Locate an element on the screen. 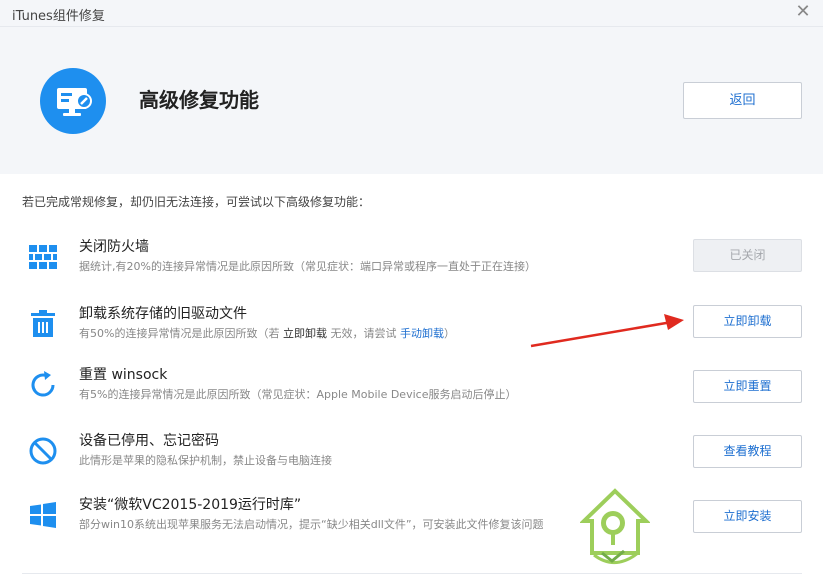  monitor-wrench-icon is located at coordinates (73, 101).